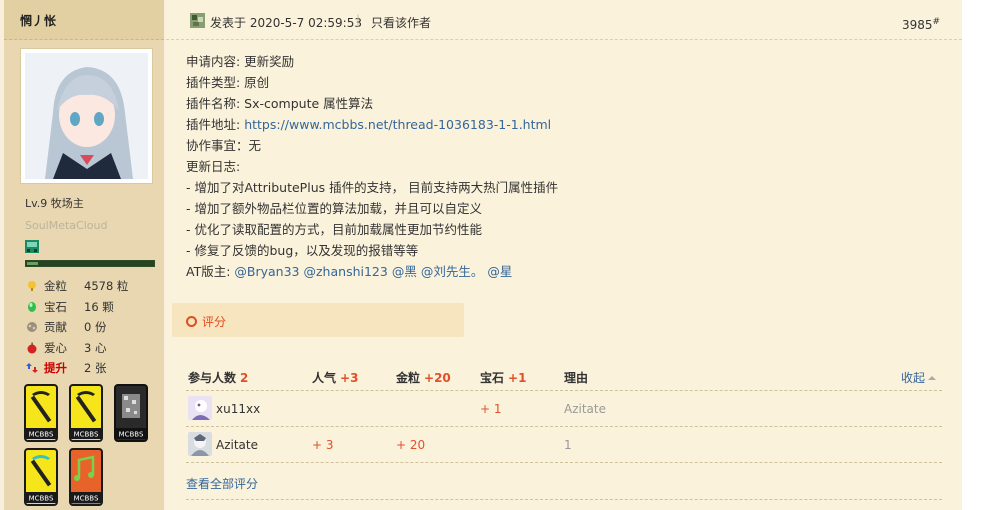  Describe the element at coordinates (568, 445) in the screenshot. I see `rater-reason: 1` at that location.